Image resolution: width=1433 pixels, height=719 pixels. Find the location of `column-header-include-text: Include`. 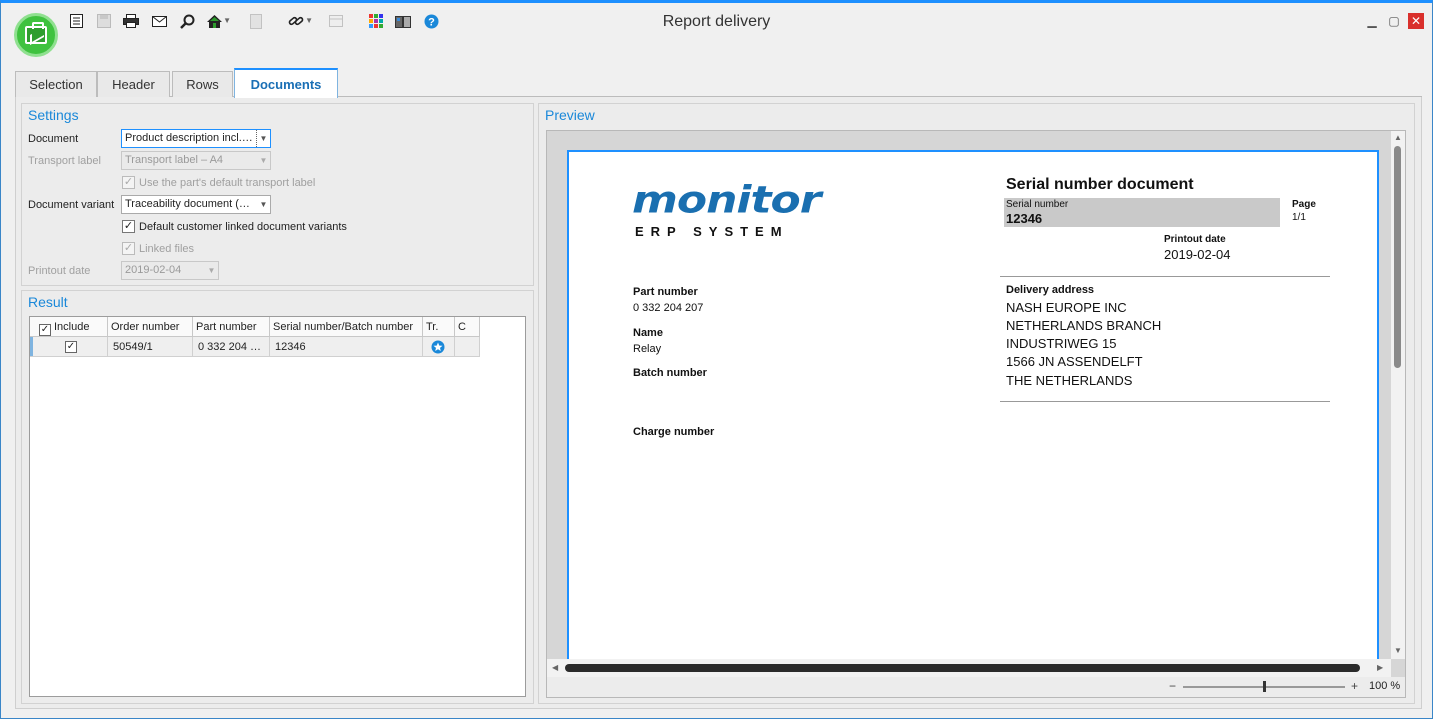

column-header-include-text: Include is located at coordinates (72, 327).